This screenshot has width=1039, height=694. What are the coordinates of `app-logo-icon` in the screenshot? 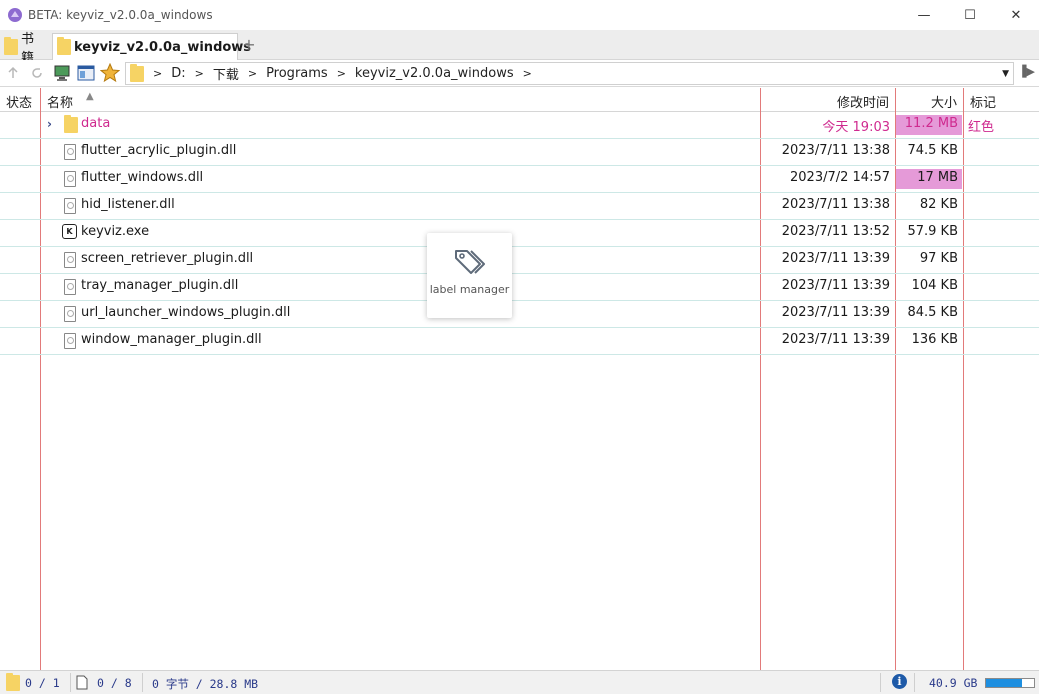 It's located at (15, 15).